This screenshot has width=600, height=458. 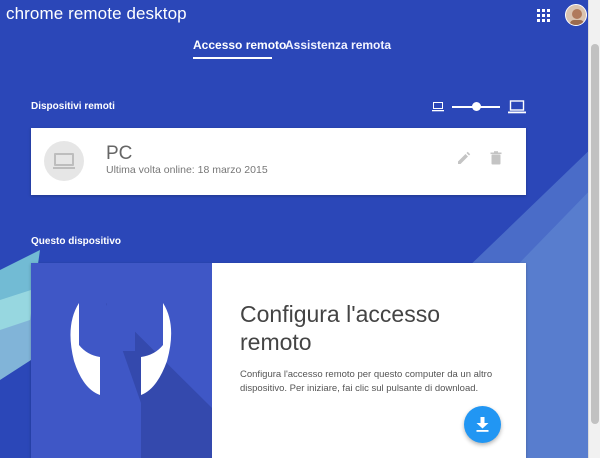 What do you see at coordinates (438, 107) in the screenshot?
I see `small-laptop-icon` at bounding box center [438, 107].